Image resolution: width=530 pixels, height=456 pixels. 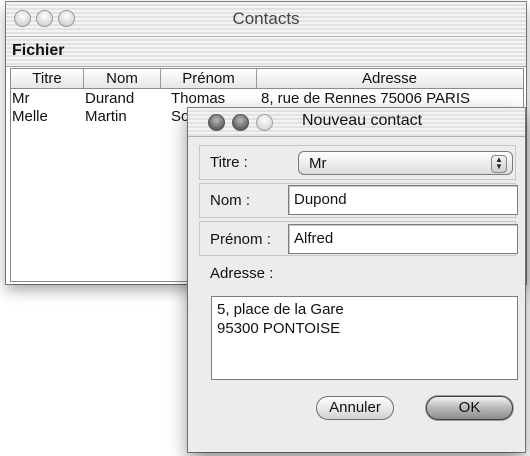 What do you see at coordinates (264, 122) in the screenshot?
I see `zoom-icon` at bounding box center [264, 122].